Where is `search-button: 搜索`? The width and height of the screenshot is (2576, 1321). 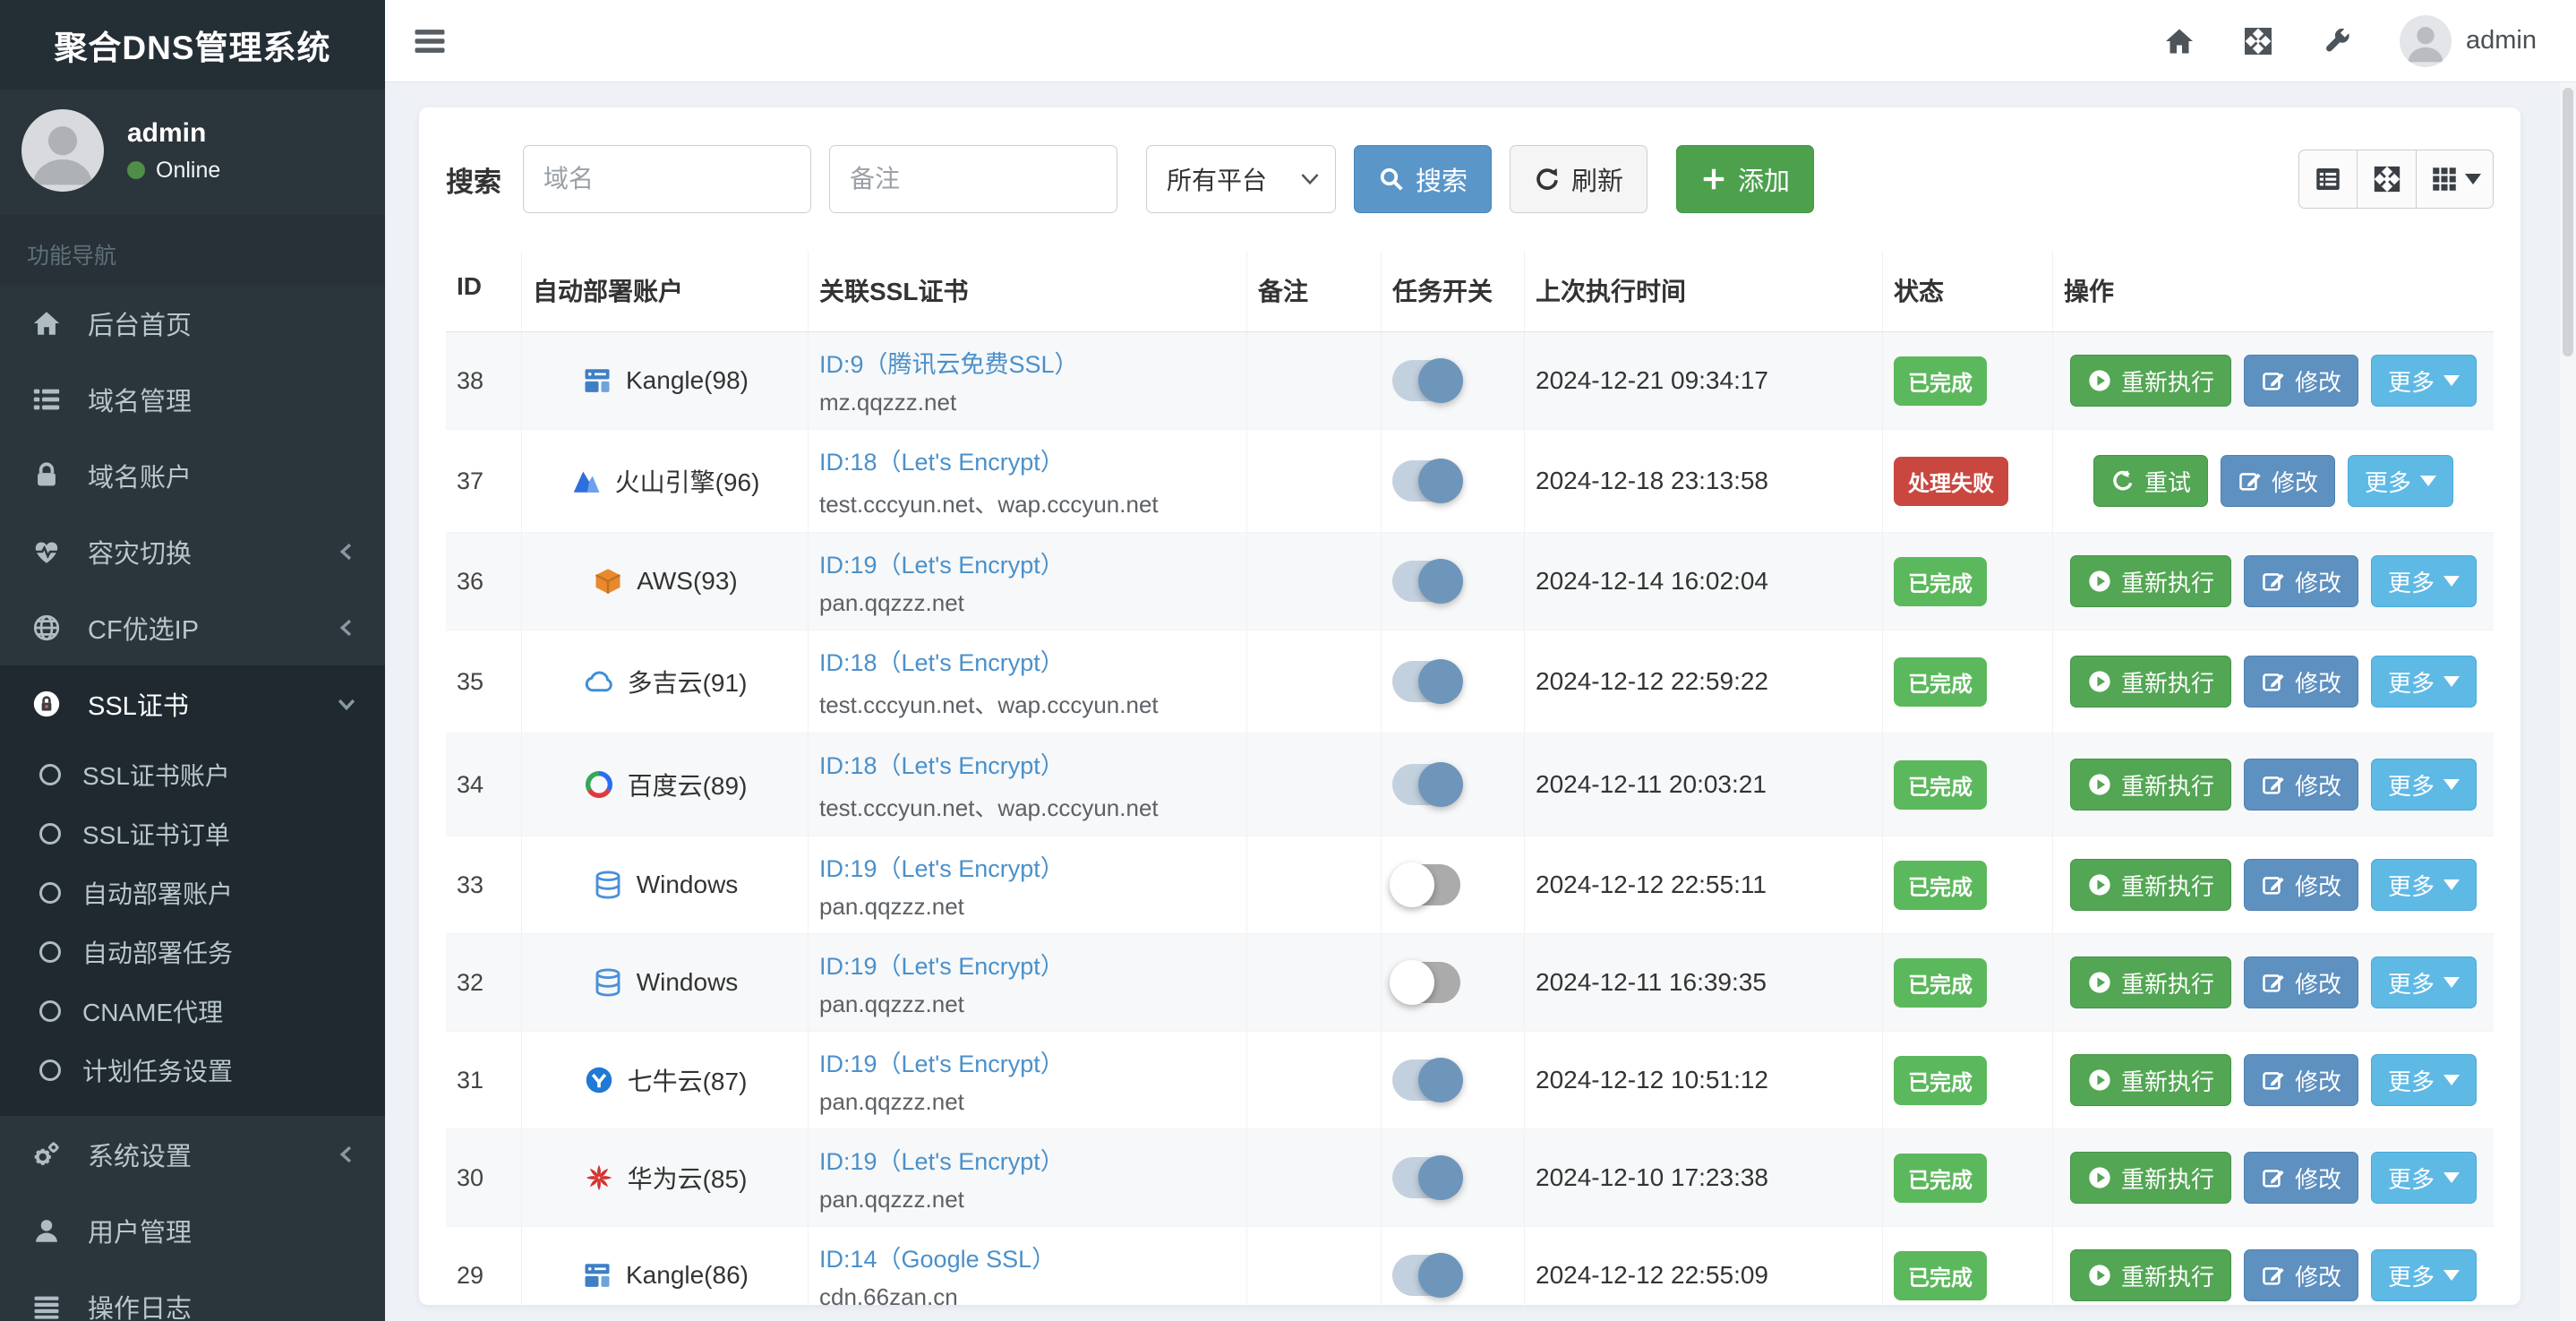
search-button: 搜索 is located at coordinates (1424, 179).